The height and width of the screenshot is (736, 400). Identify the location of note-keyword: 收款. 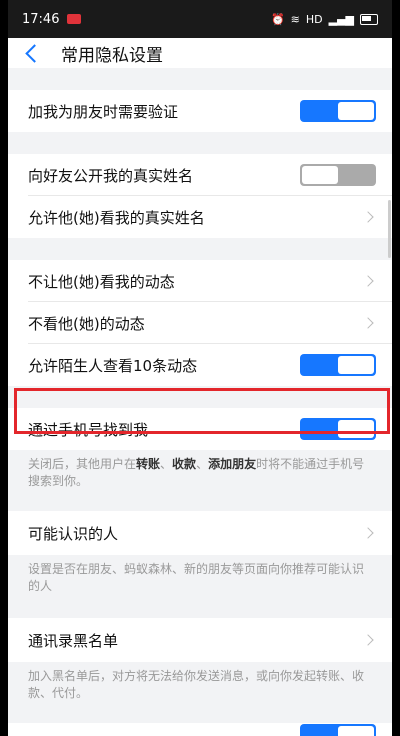
(184, 464).